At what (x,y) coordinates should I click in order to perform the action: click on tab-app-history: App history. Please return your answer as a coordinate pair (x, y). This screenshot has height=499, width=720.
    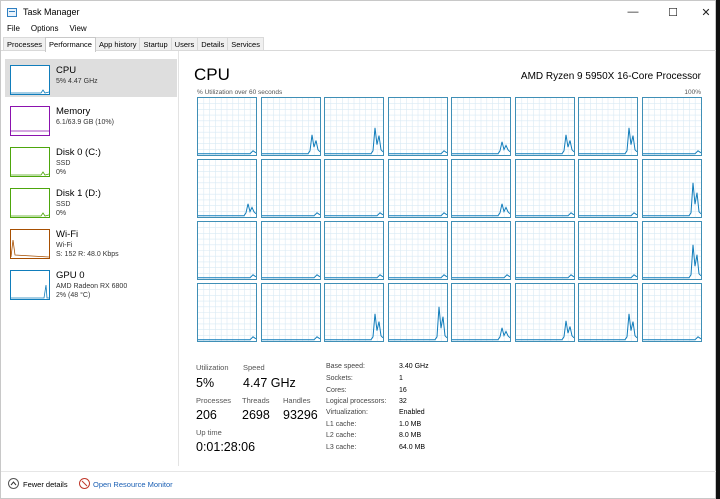
    Looking at the image, I should click on (117, 44).